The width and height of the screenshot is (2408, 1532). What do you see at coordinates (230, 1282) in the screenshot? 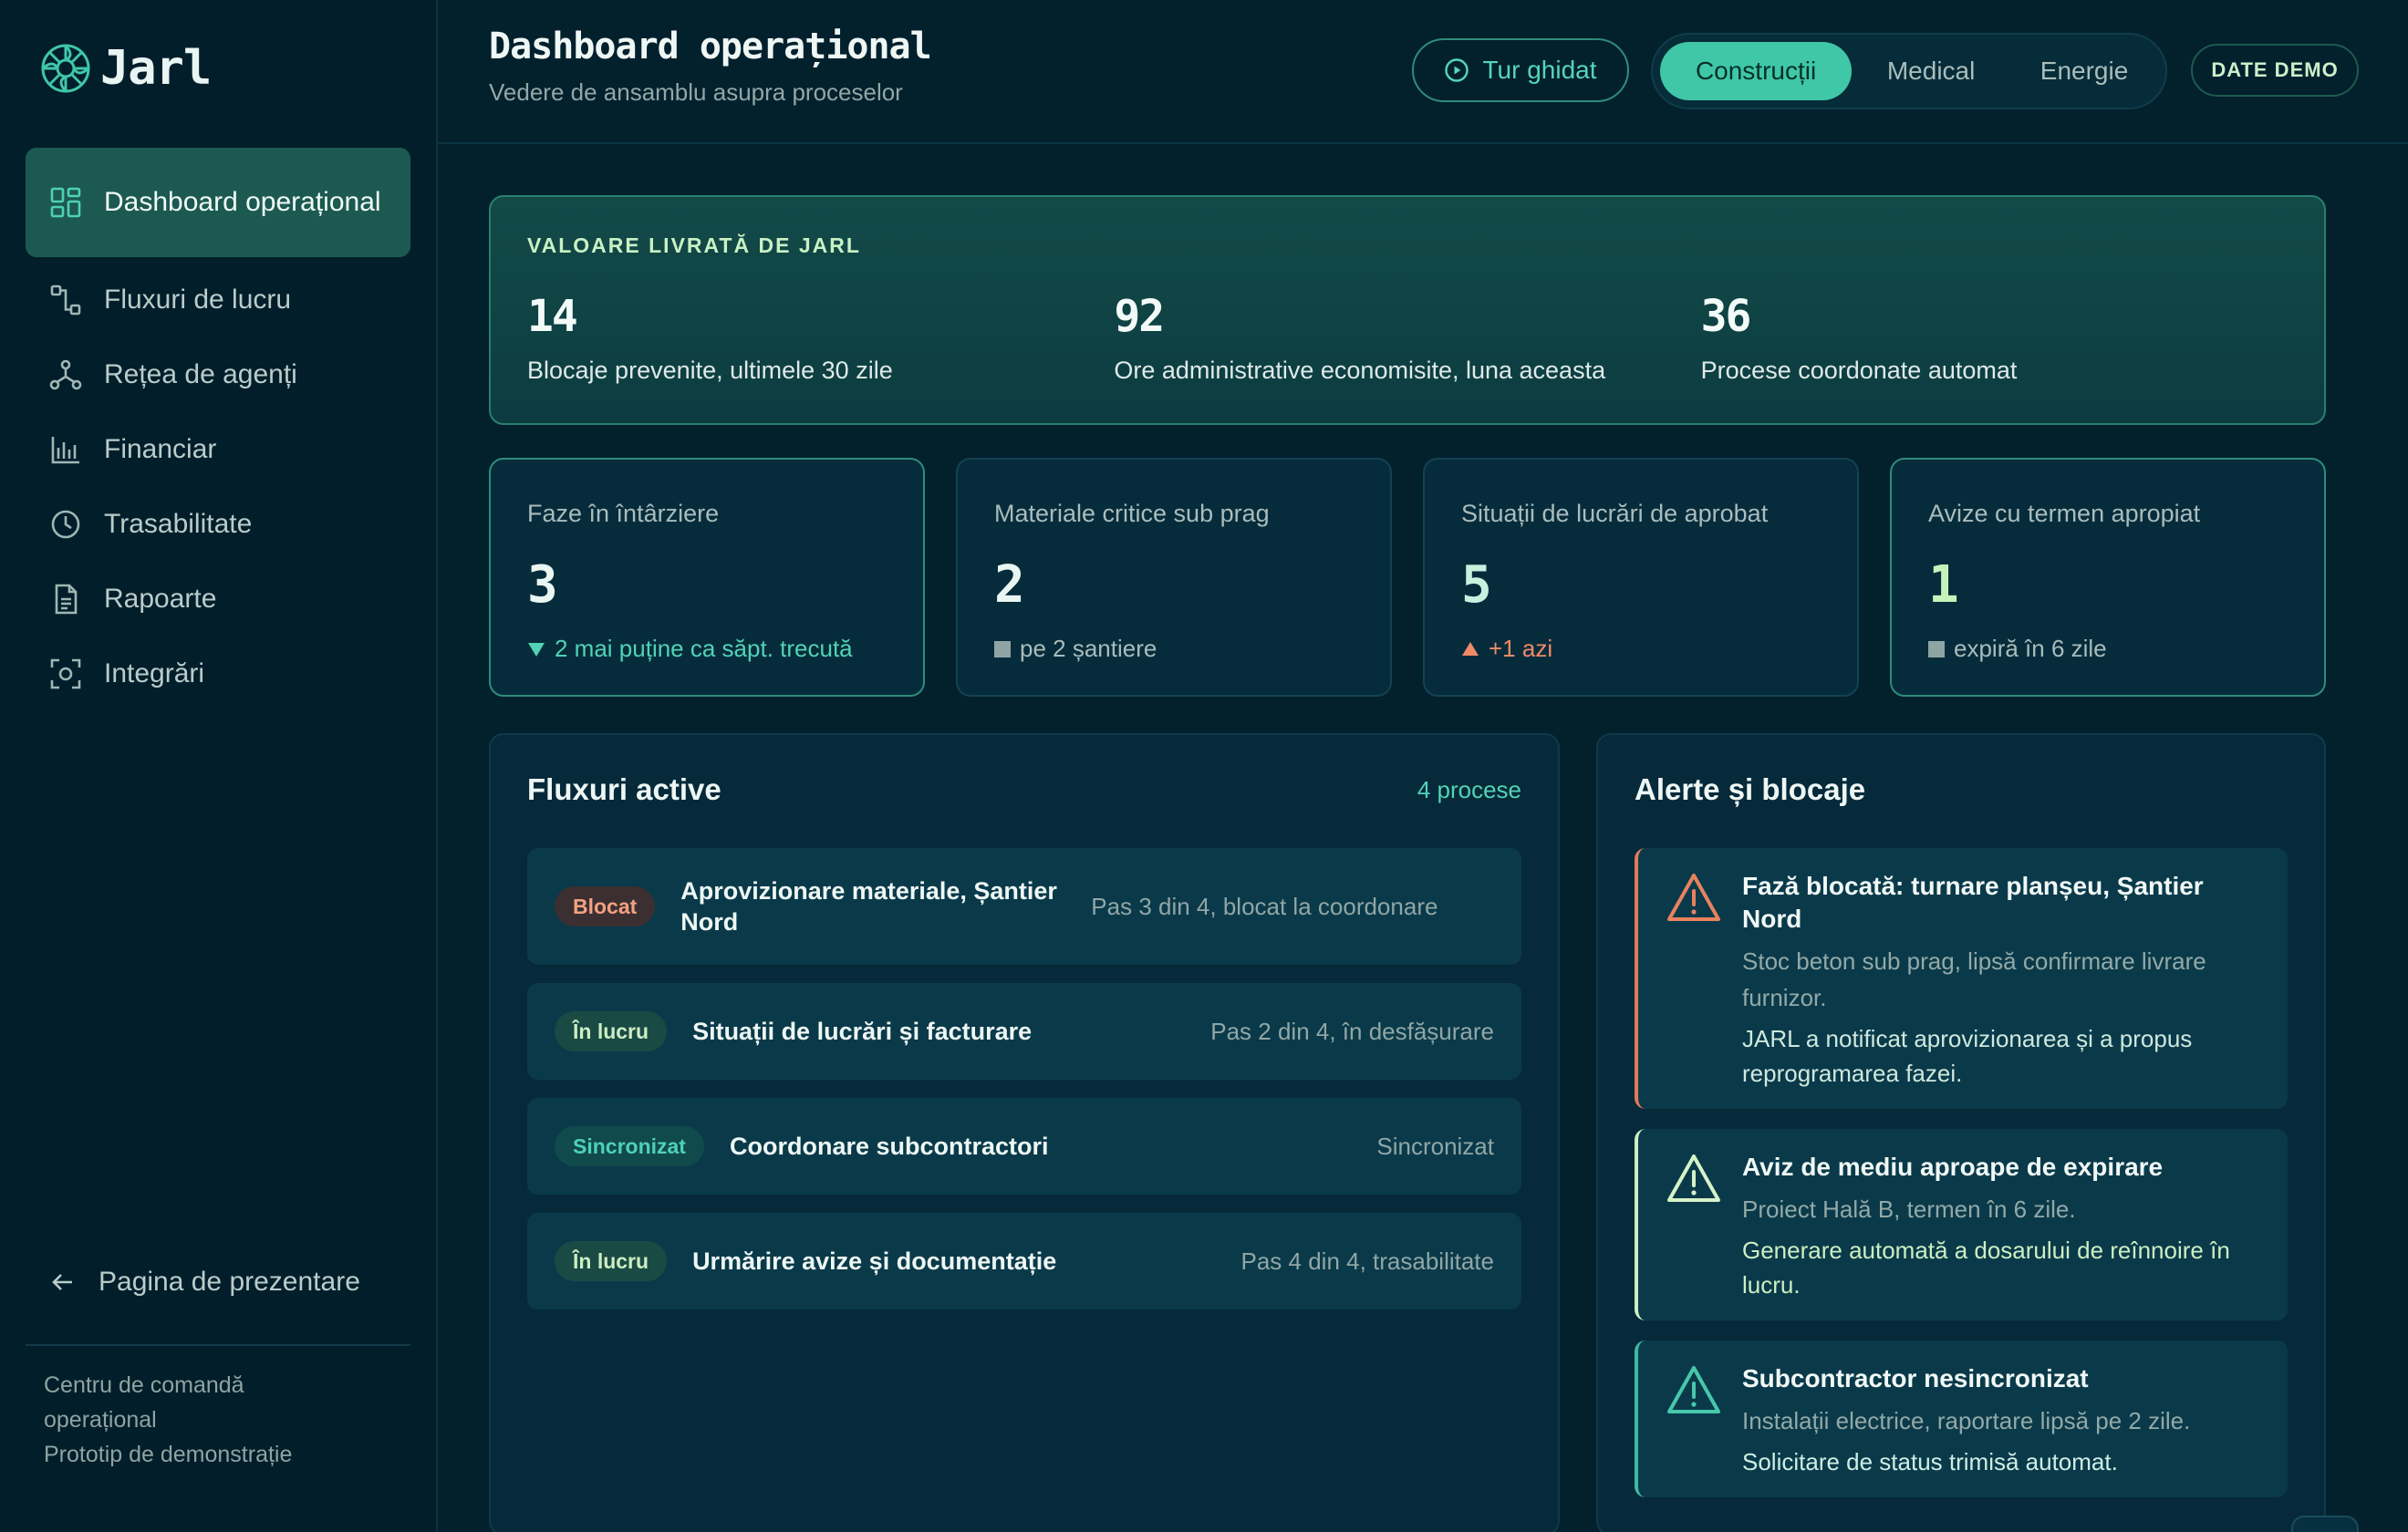
I see `back-link-label: Pagina de prezentare` at bounding box center [230, 1282].